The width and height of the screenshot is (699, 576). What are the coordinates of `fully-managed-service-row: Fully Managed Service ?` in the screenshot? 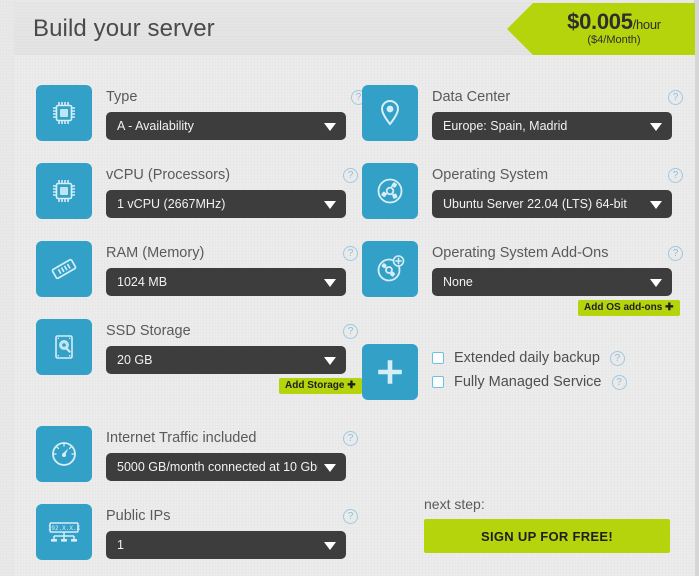 It's located at (529, 382).